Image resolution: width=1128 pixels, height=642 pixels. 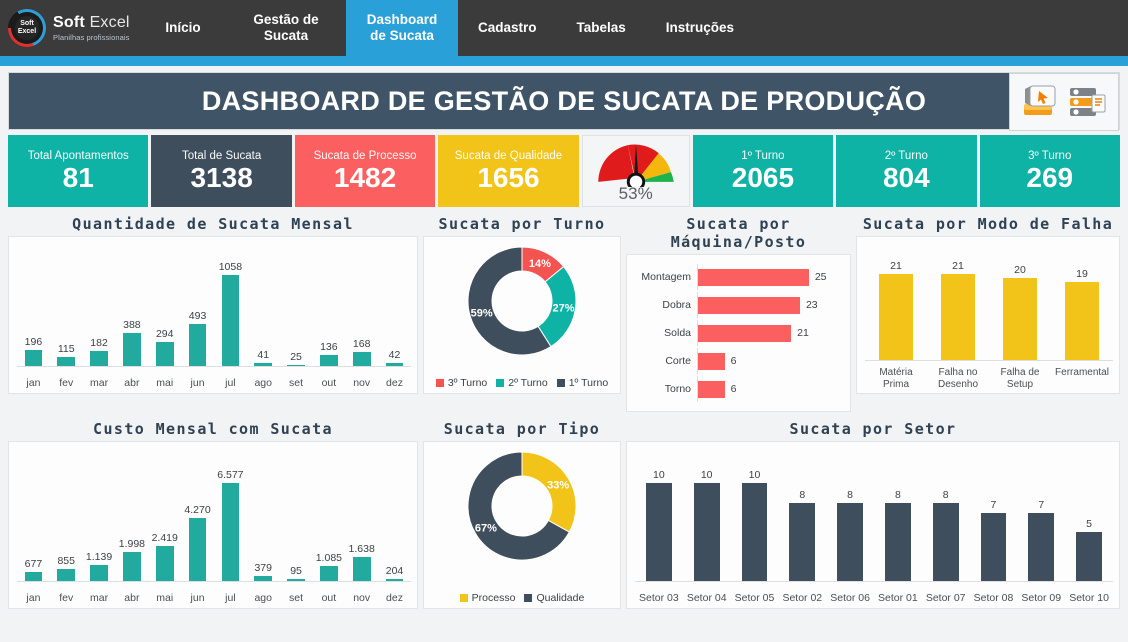 I want to click on bar-column: 493, so click(x=197, y=305).